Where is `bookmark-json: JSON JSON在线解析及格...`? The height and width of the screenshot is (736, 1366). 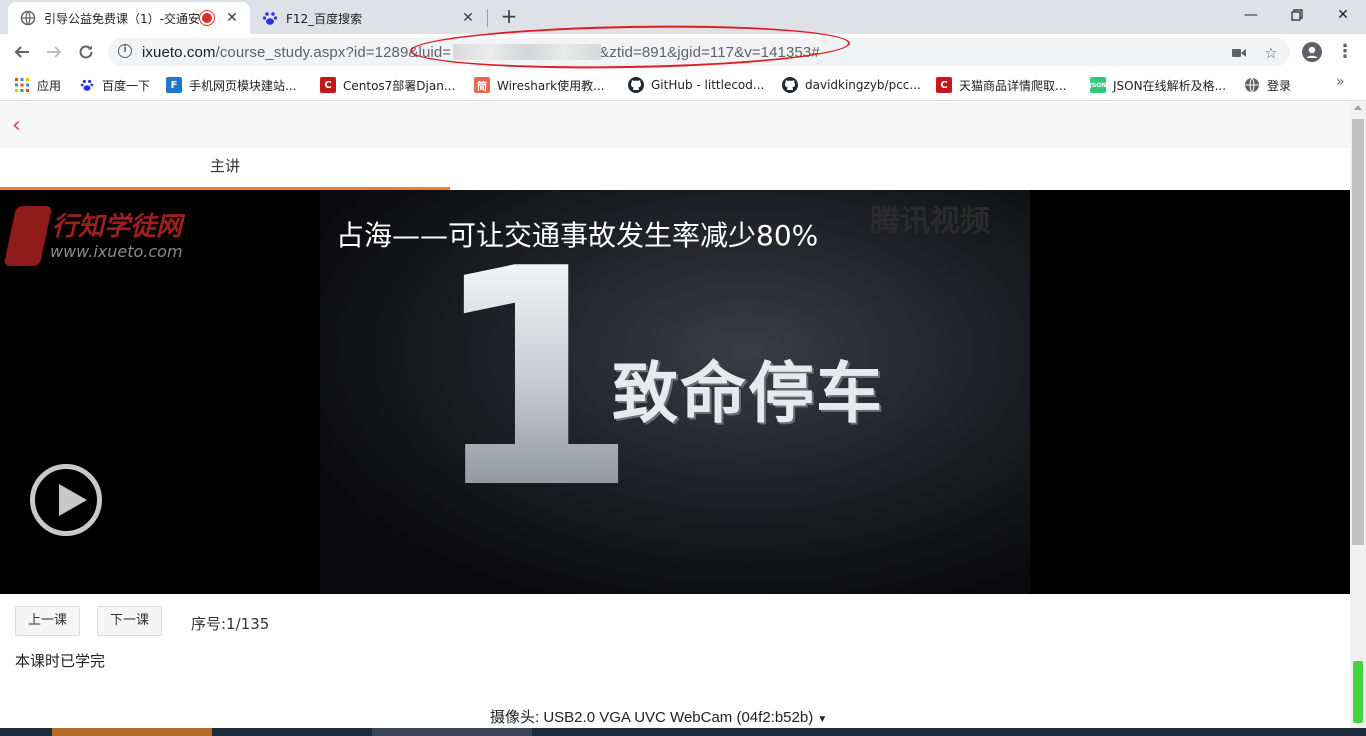 bookmark-json: JSON JSON在线解析及格... is located at coordinates (1158, 85).